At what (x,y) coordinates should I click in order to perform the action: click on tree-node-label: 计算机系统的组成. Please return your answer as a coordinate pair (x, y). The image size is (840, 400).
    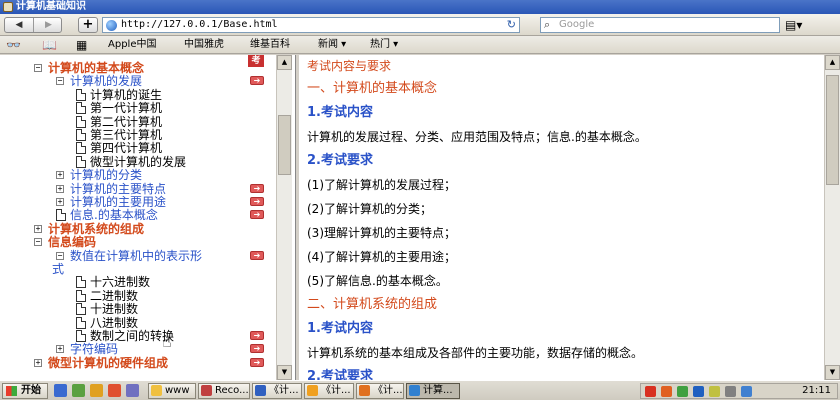
    Looking at the image, I should click on (96, 229).